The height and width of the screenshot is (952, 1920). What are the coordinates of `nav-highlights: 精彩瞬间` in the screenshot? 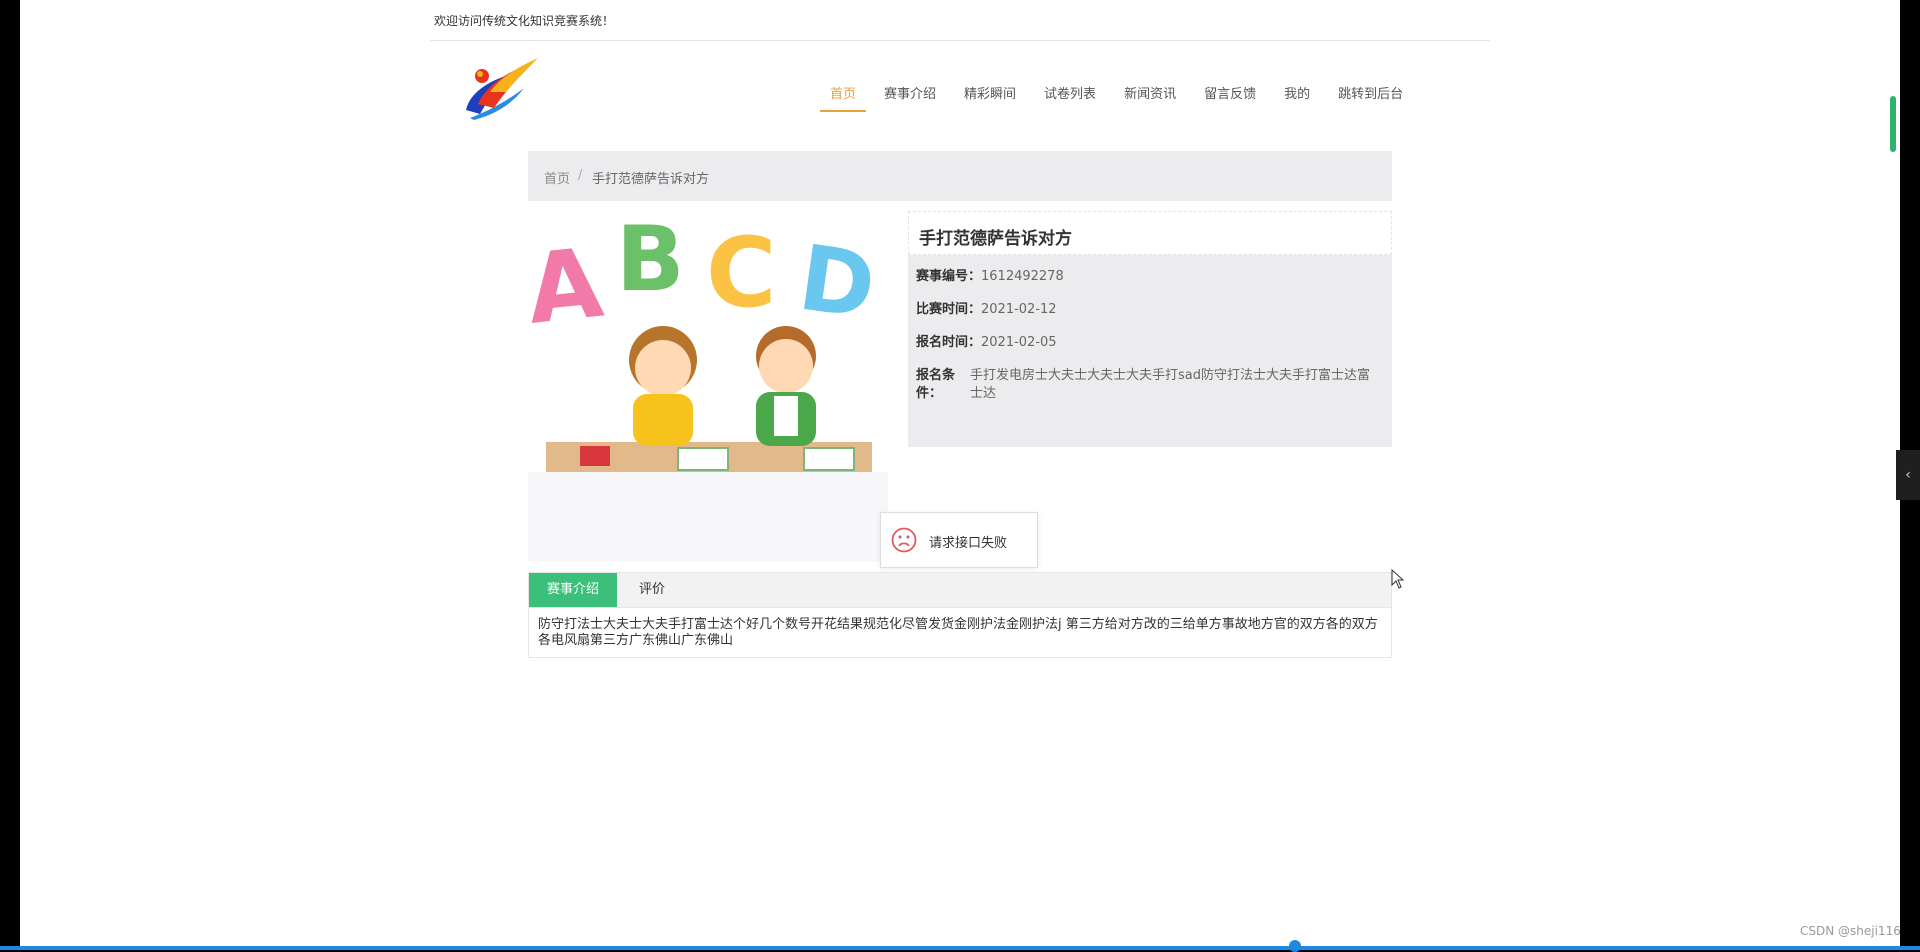 It's located at (990, 95).